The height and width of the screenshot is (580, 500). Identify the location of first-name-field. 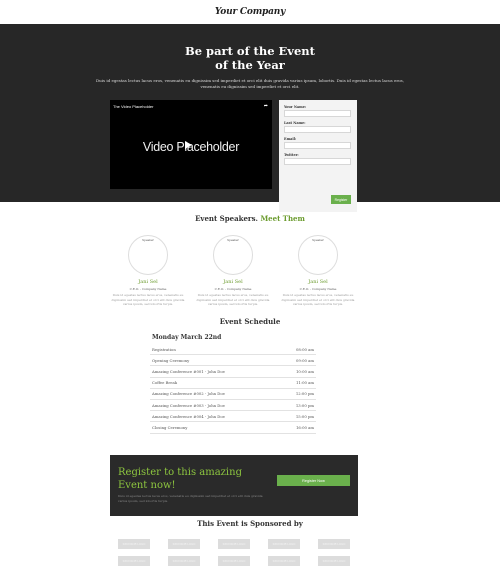
(317, 113).